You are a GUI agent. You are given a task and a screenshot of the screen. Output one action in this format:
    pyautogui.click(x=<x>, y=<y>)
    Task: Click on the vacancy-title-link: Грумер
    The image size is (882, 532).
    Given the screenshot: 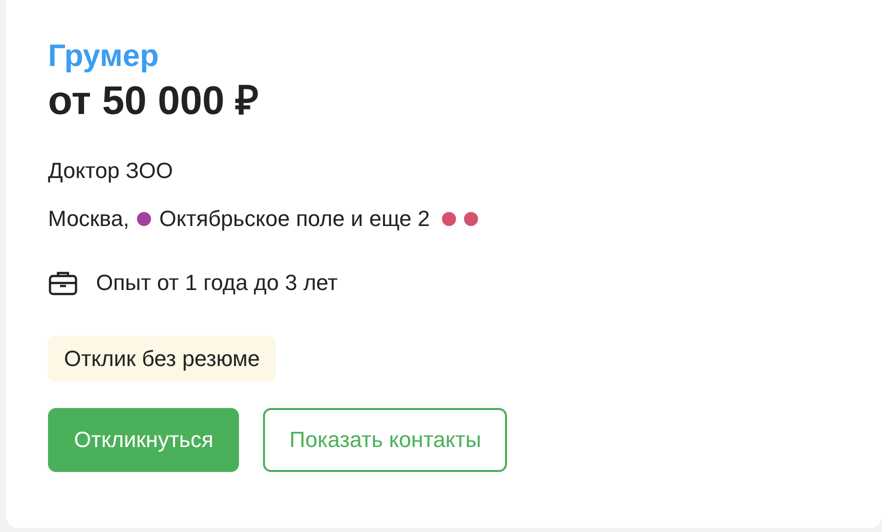 What is the action you would take?
    pyautogui.click(x=103, y=56)
    